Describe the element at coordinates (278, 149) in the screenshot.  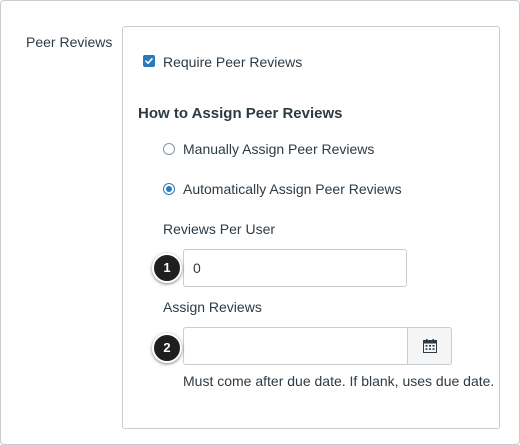
I see `manual-assign-label: Manually Assign Peer Reviews` at that location.